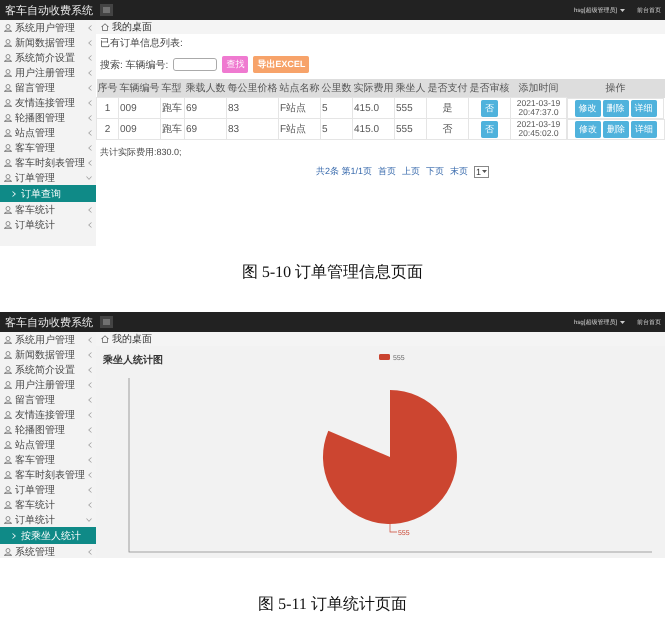 This screenshot has width=665, height=623. What do you see at coordinates (107, 129) in the screenshot?
I see `table-cell: 2` at bounding box center [107, 129].